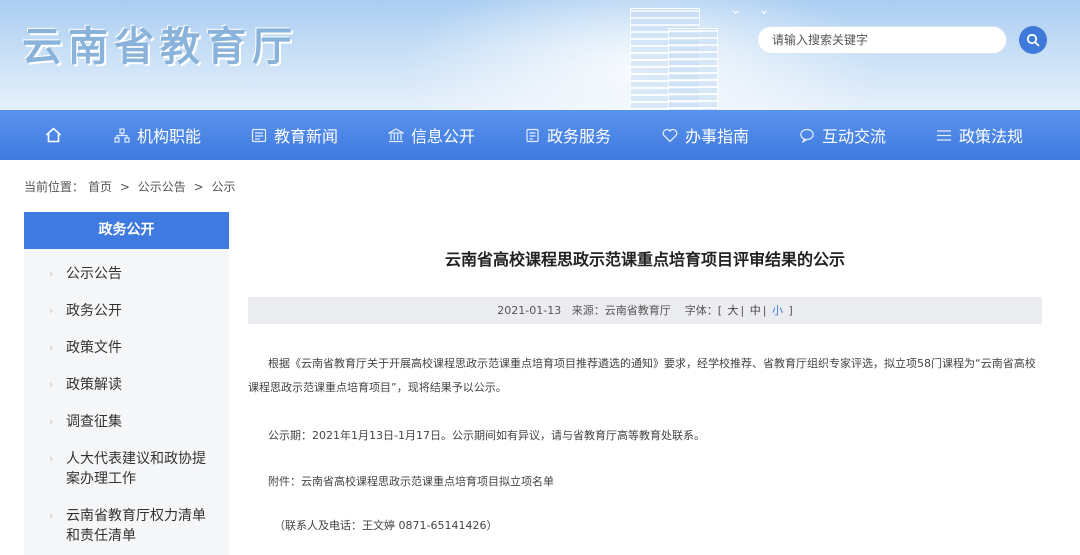 Image resolution: width=1080 pixels, height=555 pixels. What do you see at coordinates (94, 274) in the screenshot?
I see `sidebar-item-label: 公示公告` at bounding box center [94, 274].